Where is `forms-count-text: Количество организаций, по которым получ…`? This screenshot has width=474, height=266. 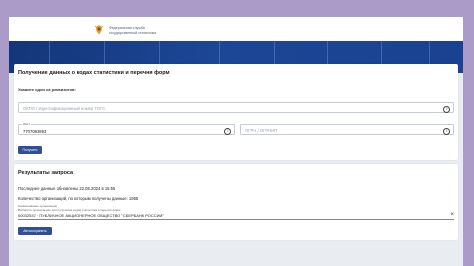
forms-count-text: Количество организаций, по которым получ… is located at coordinates (78, 198).